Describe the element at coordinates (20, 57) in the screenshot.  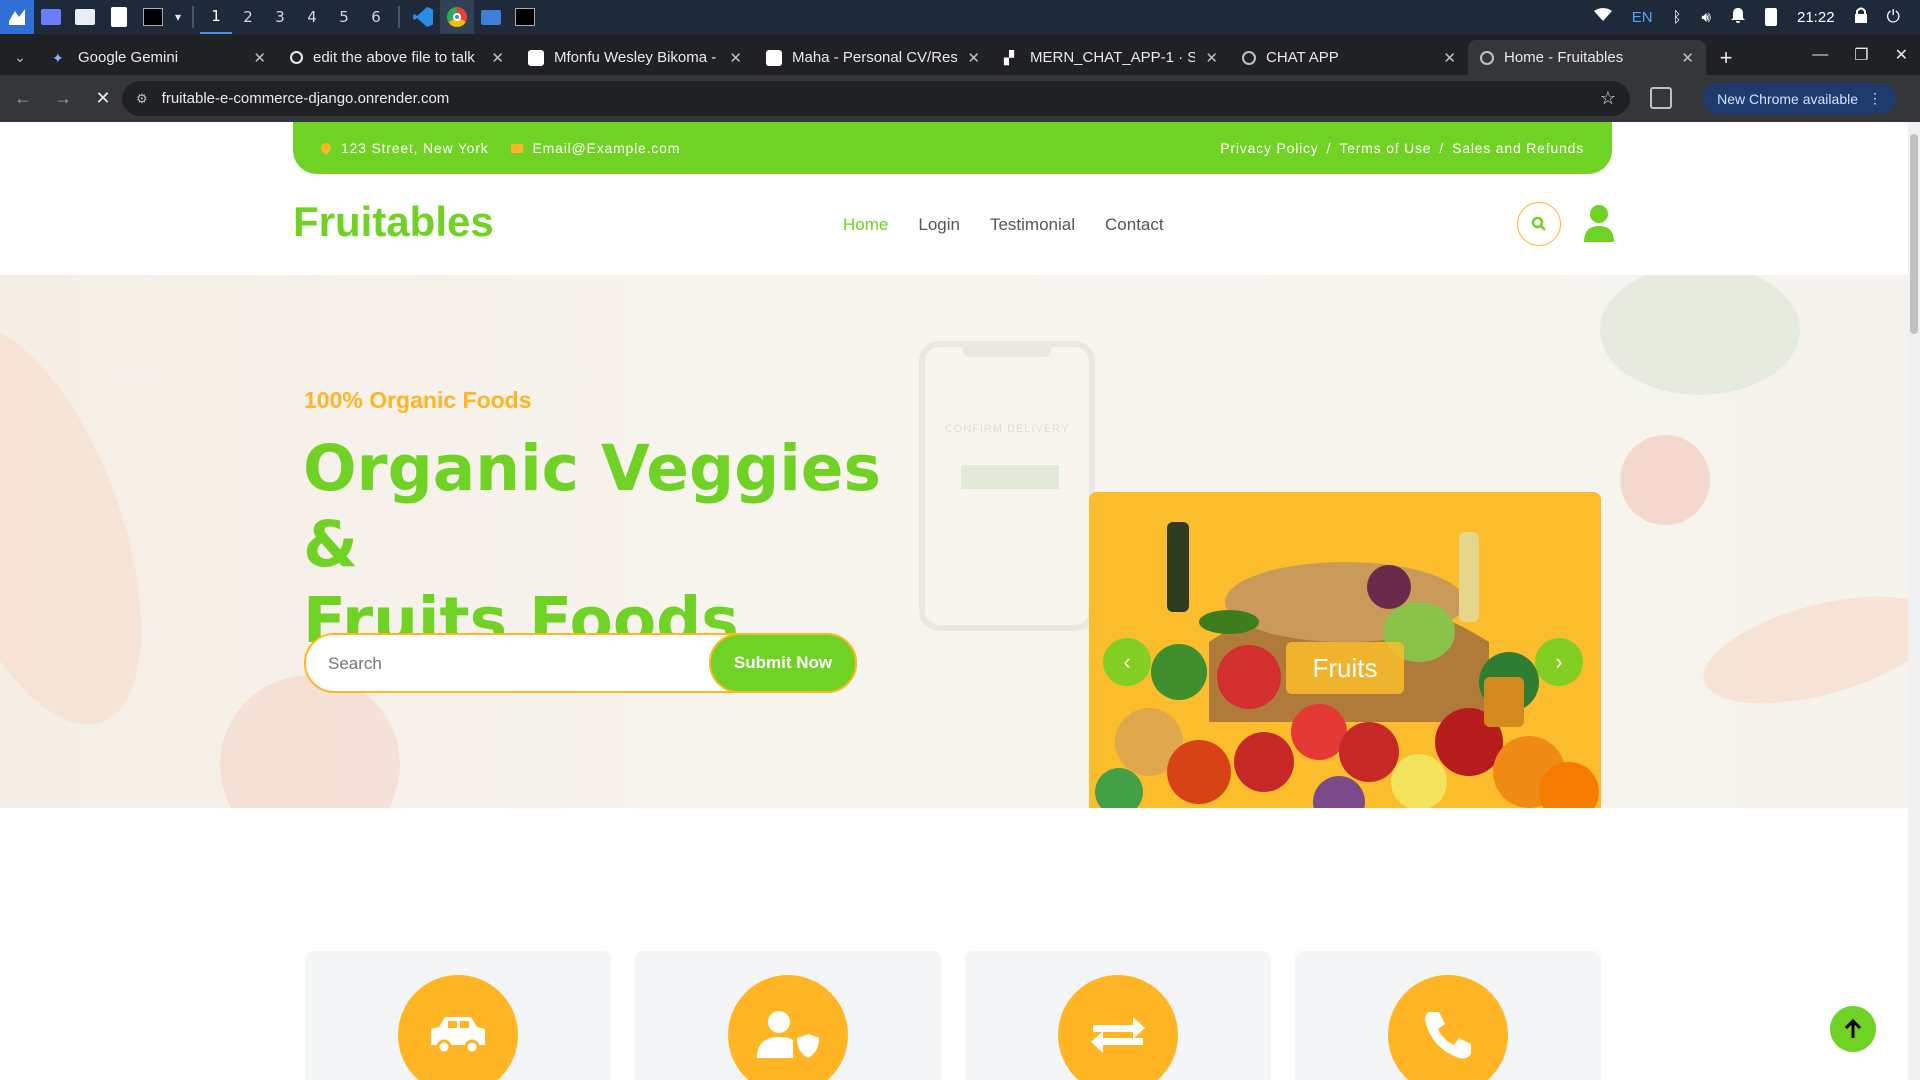
I see `tab-search-button: ⌄` at that location.